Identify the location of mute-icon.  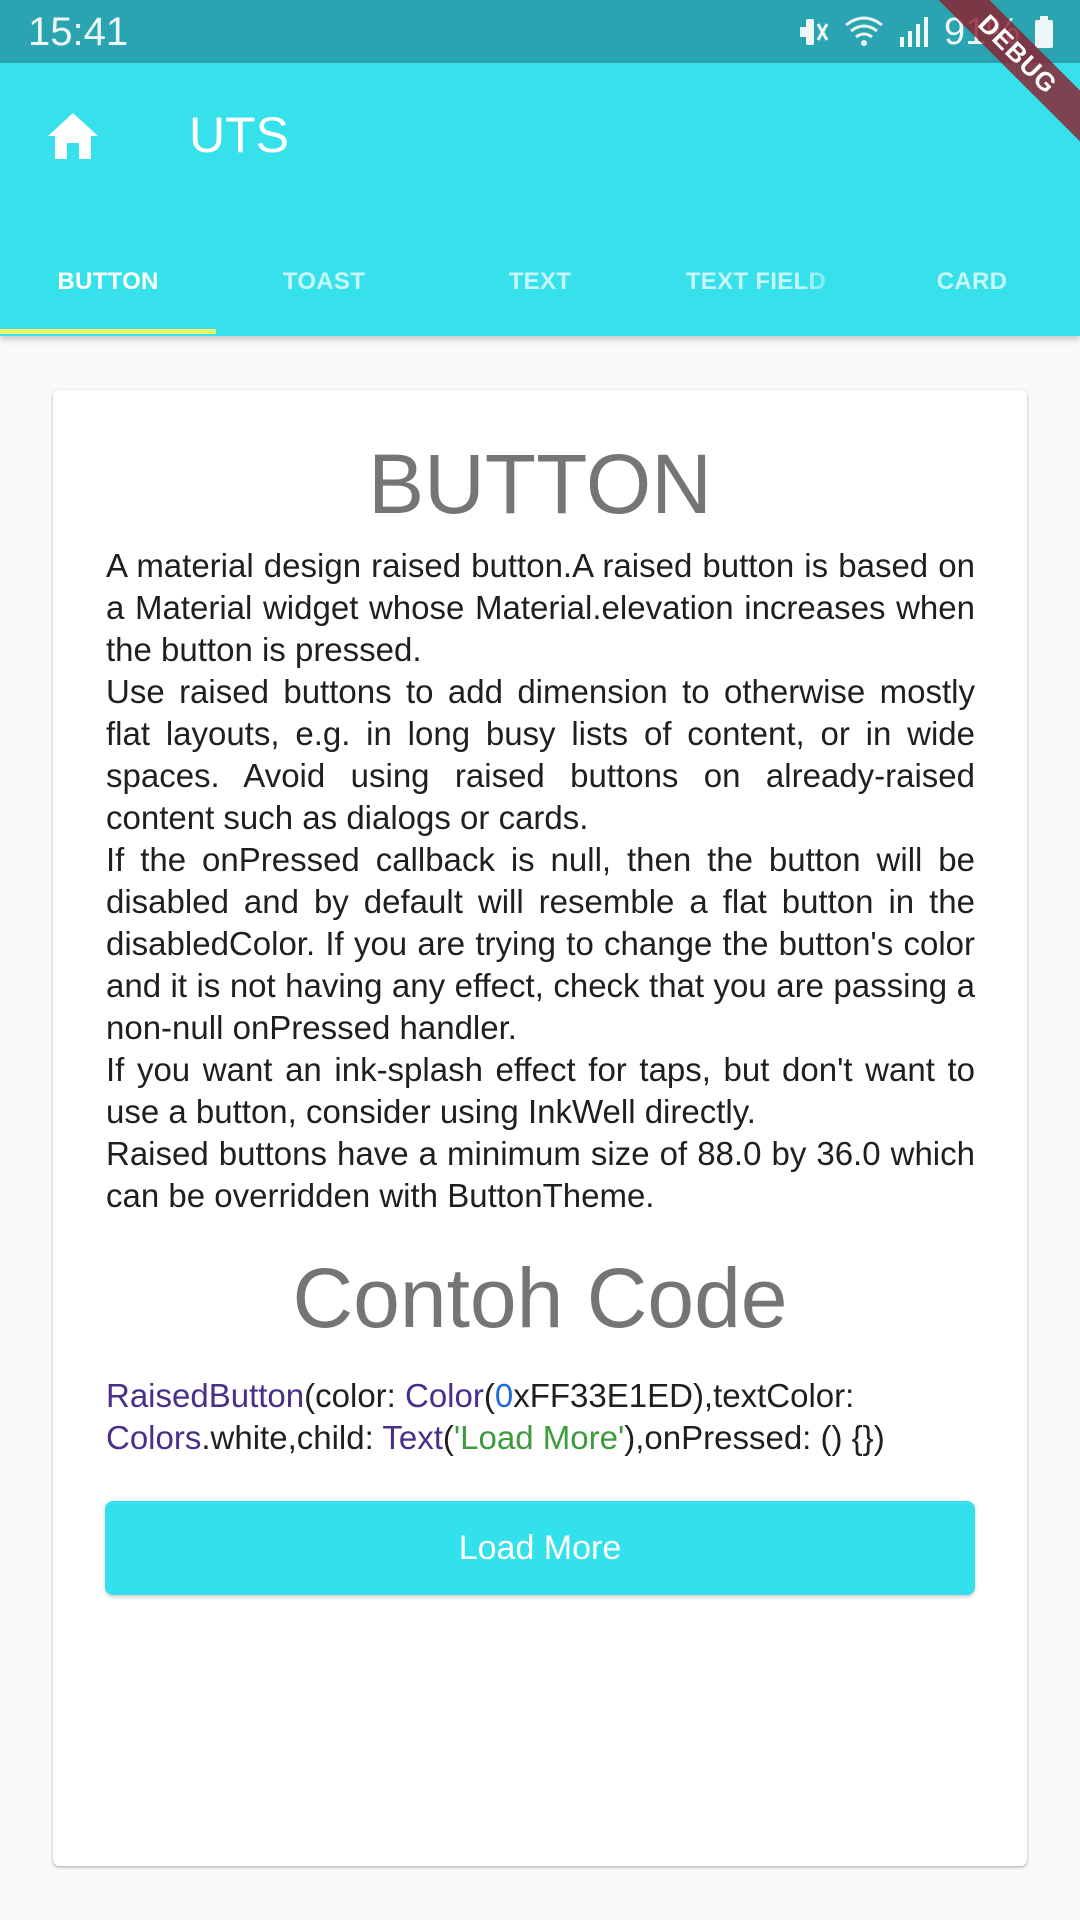
(813, 32).